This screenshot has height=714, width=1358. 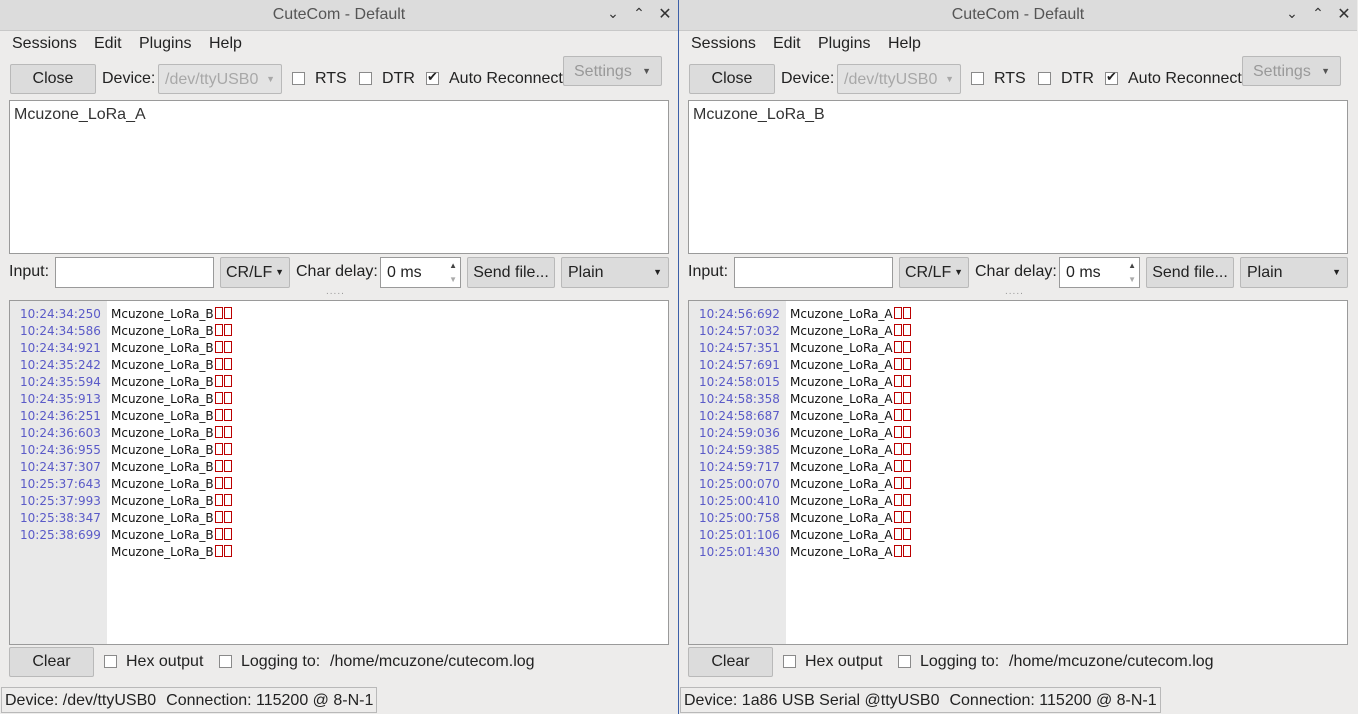 What do you see at coordinates (949, 79) in the screenshot?
I see `chevron-down-icon: ▼` at bounding box center [949, 79].